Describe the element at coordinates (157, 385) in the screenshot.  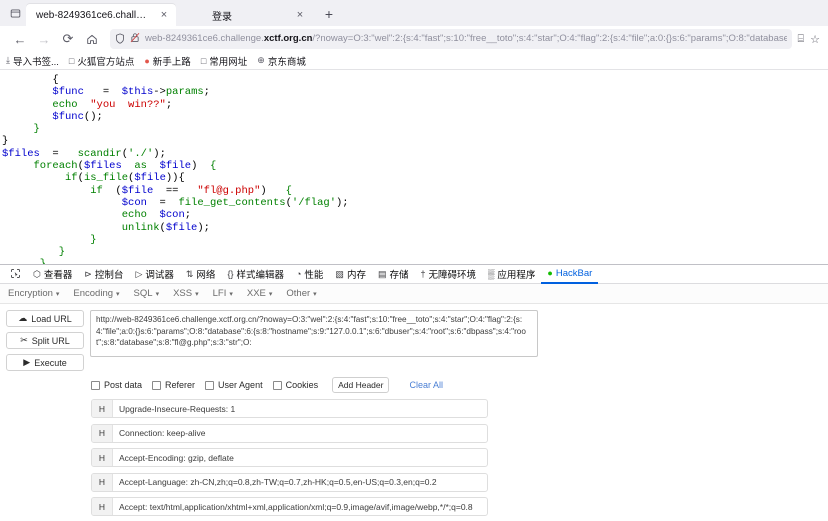
I see `referer-checkbox` at that location.